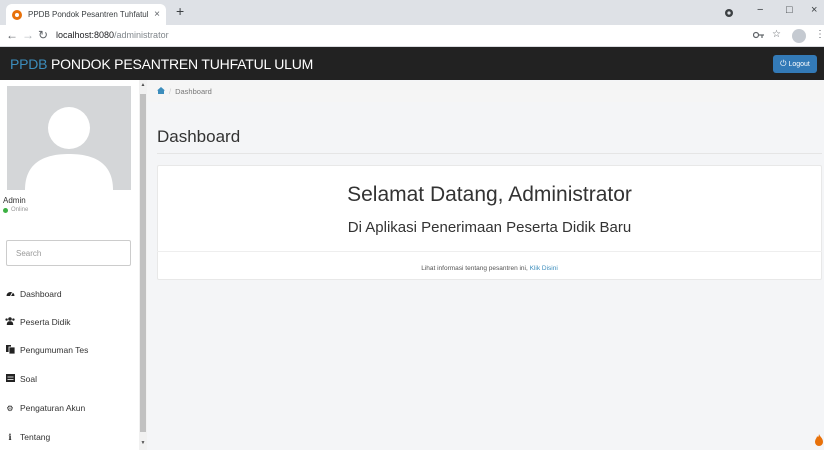 The width and height of the screenshot is (824, 450). Describe the element at coordinates (729, 13) in the screenshot. I see `profile-icon` at that location.